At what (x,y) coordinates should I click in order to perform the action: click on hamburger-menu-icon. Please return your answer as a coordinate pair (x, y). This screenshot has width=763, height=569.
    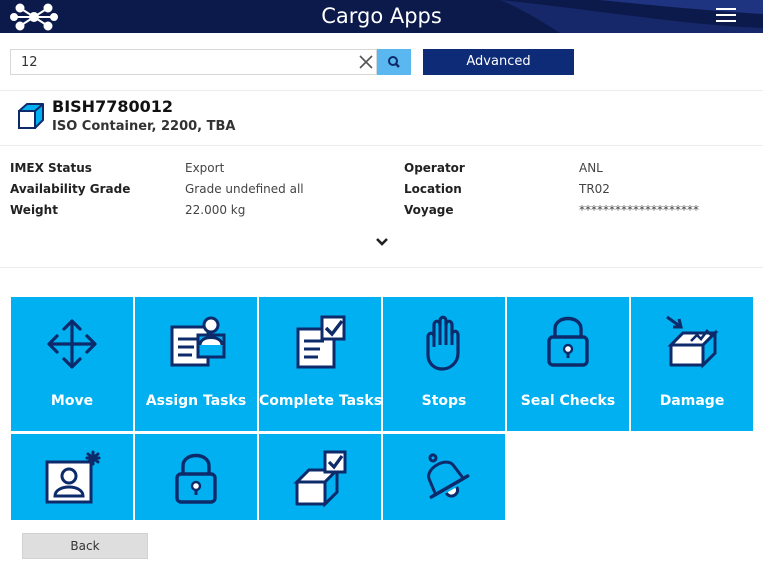
    Looking at the image, I should click on (726, 16).